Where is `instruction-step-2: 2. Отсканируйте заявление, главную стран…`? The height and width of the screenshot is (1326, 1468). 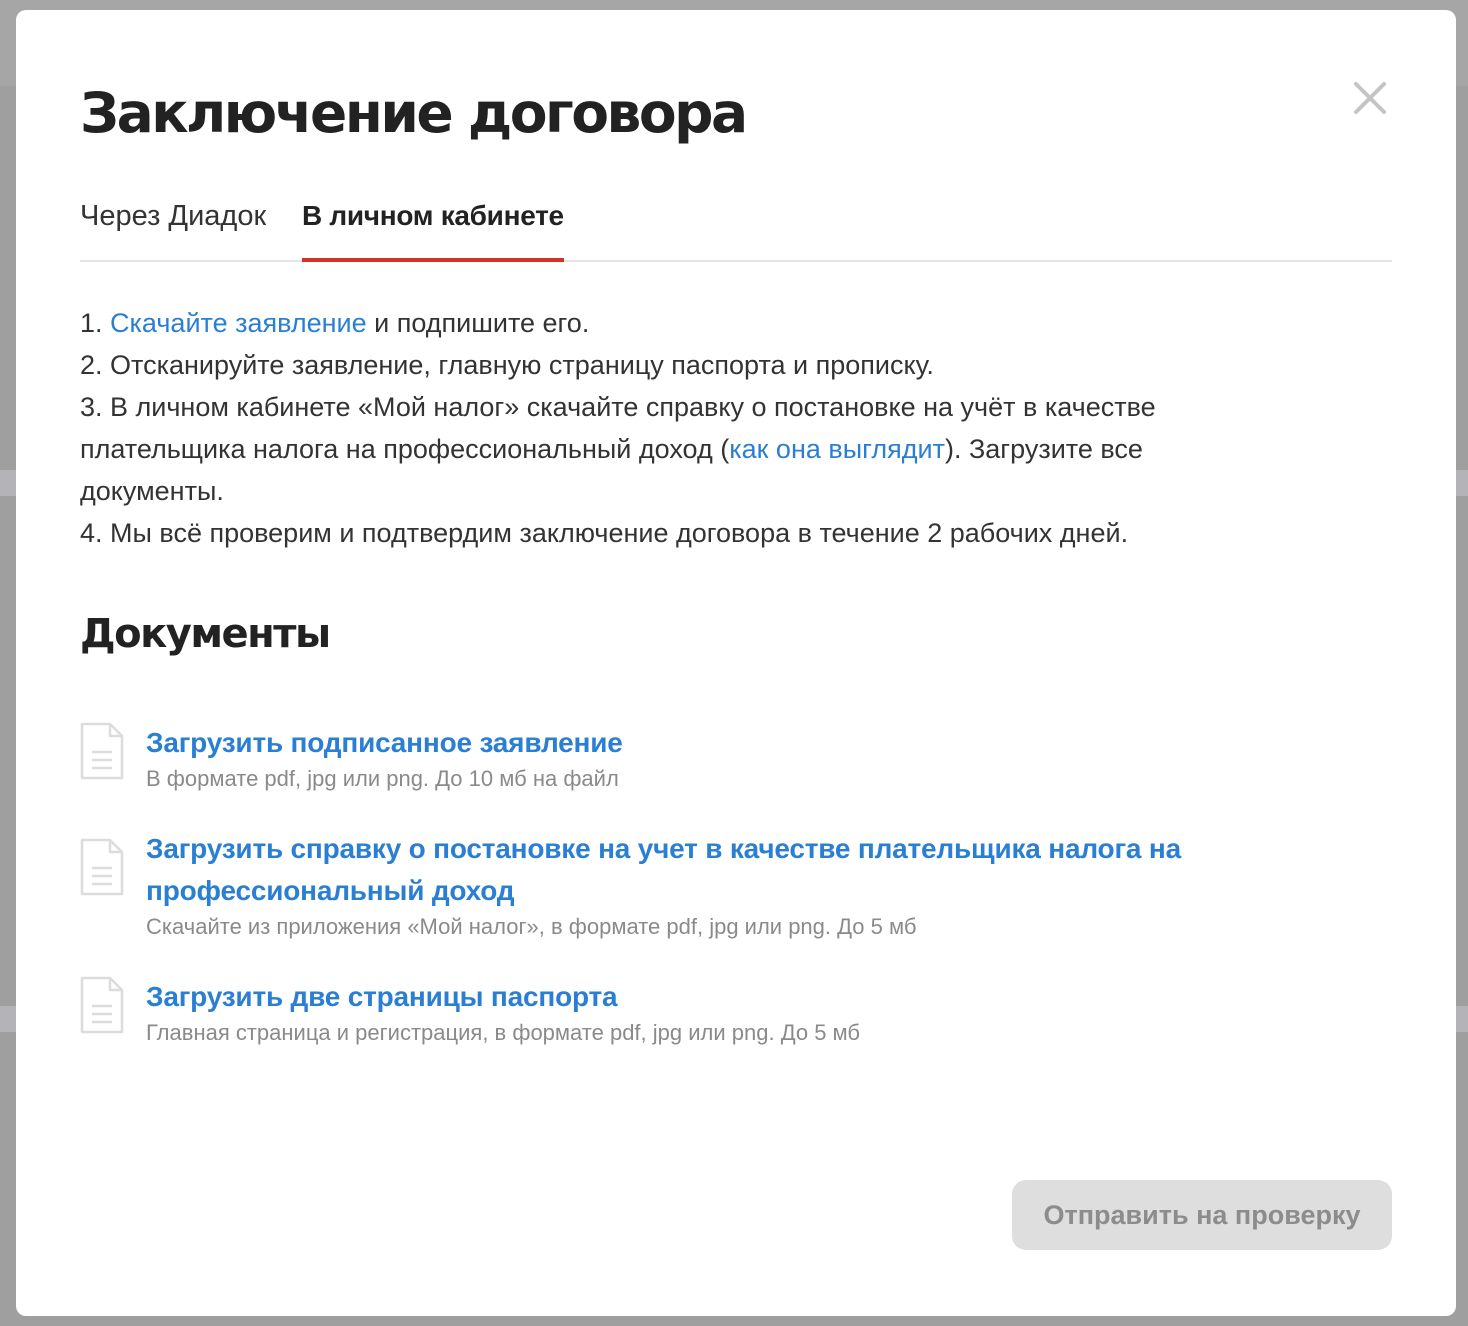 instruction-step-2: 2. Отсканируйте заявление, главную стран… is located at coordinates (507, 365).